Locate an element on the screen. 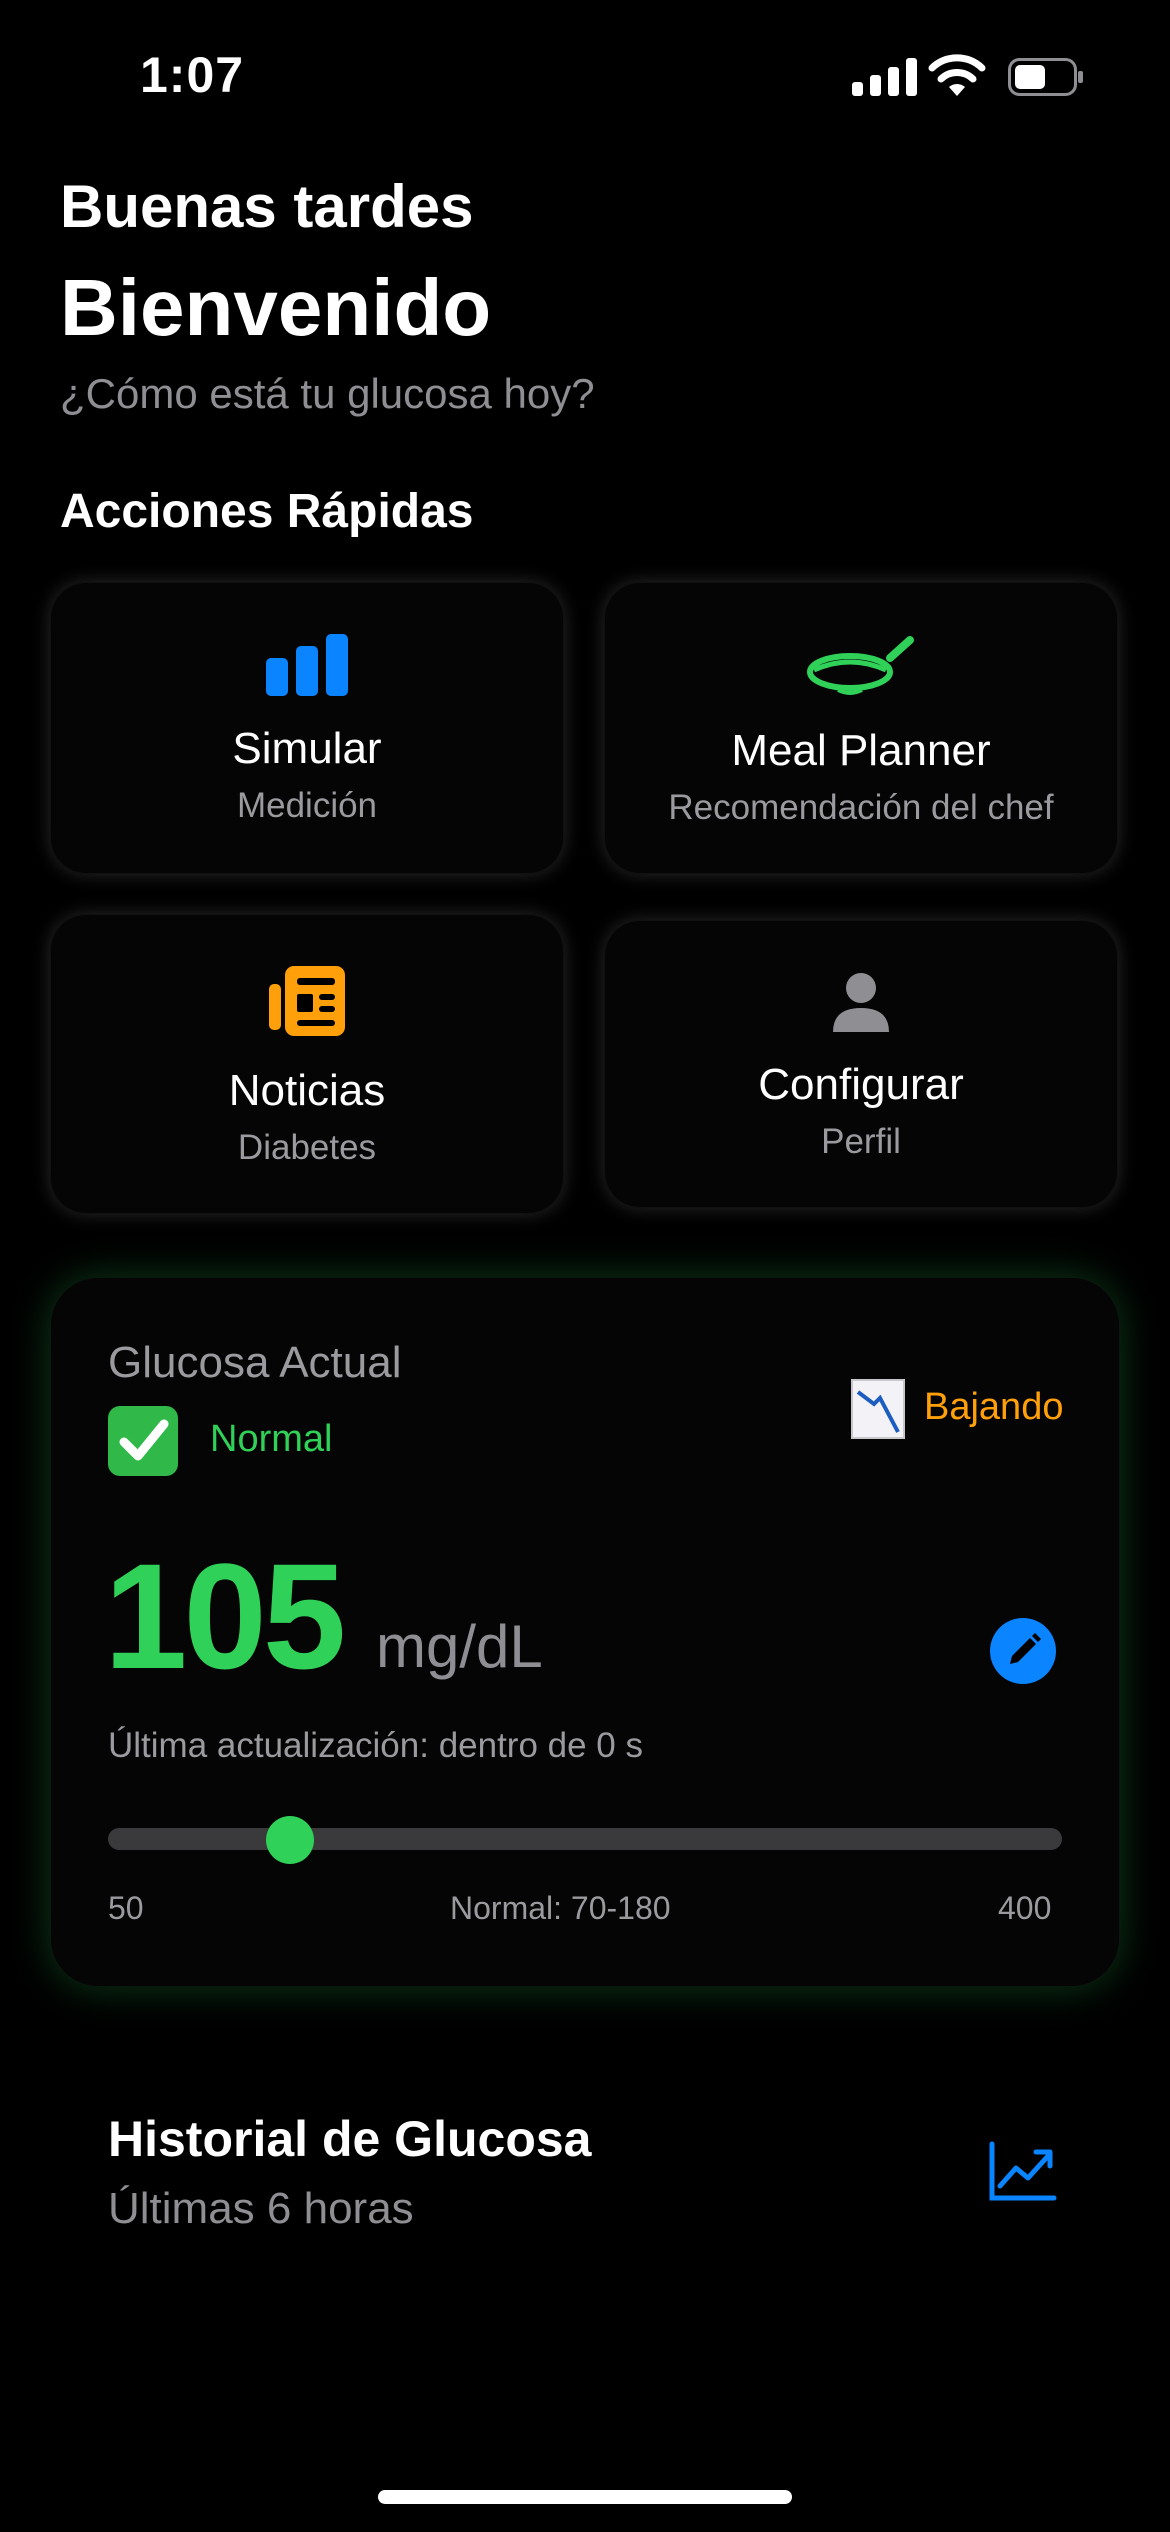  history-title: Historial de Glucosa is located at coordinates (350, 2139).